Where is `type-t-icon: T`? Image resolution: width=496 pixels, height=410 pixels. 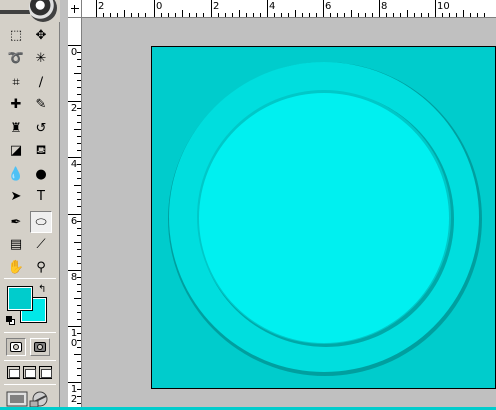
type-t-icon: T is located at coordinates (41, 196).